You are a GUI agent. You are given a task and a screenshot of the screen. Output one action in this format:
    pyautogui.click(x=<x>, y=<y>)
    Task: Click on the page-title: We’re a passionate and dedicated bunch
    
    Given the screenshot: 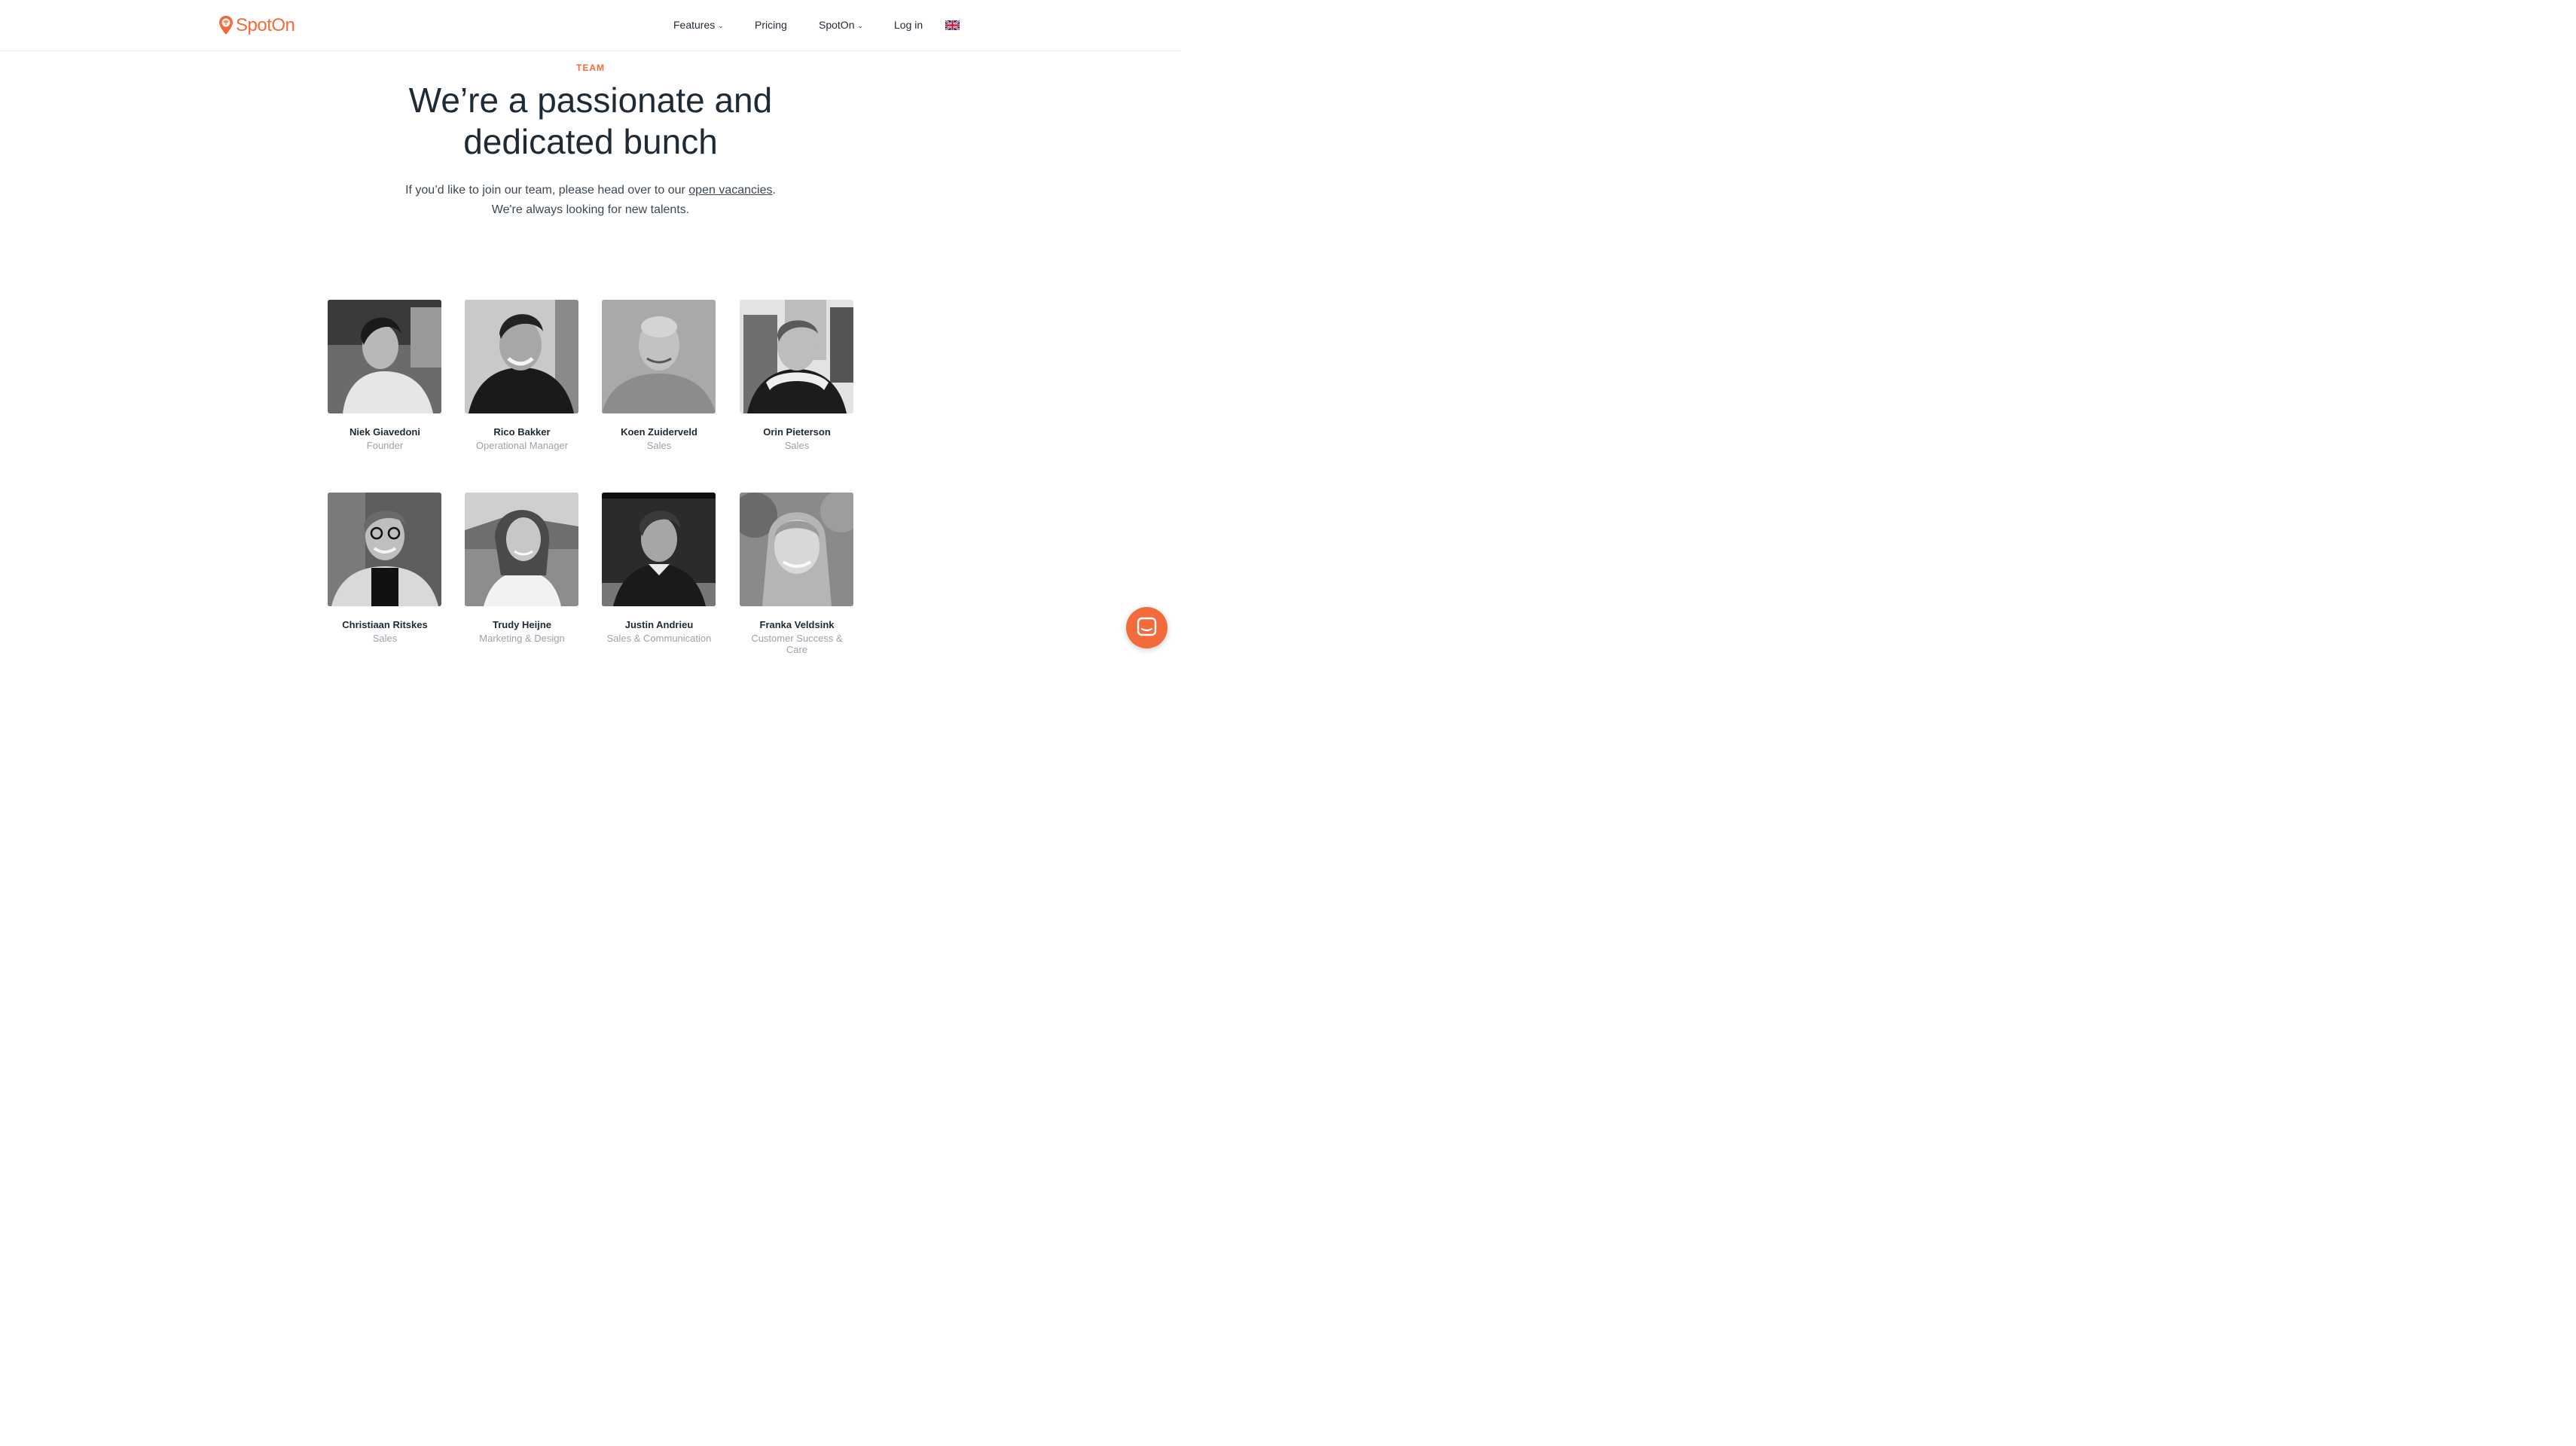 What is the action you would take?
    pyautogui.click(x=591, y=121)
    